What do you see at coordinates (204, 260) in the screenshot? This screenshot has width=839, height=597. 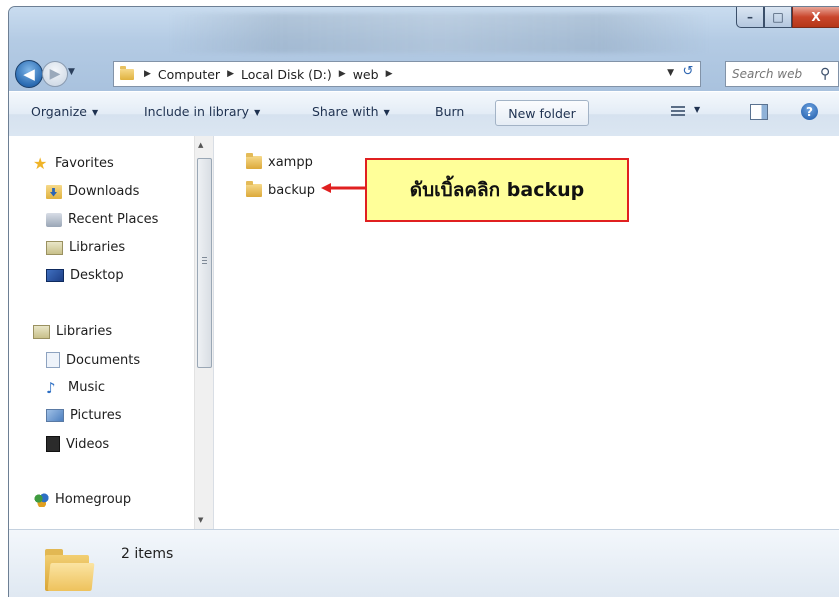 I see `grip-icon` at bounding box center [204, 260].